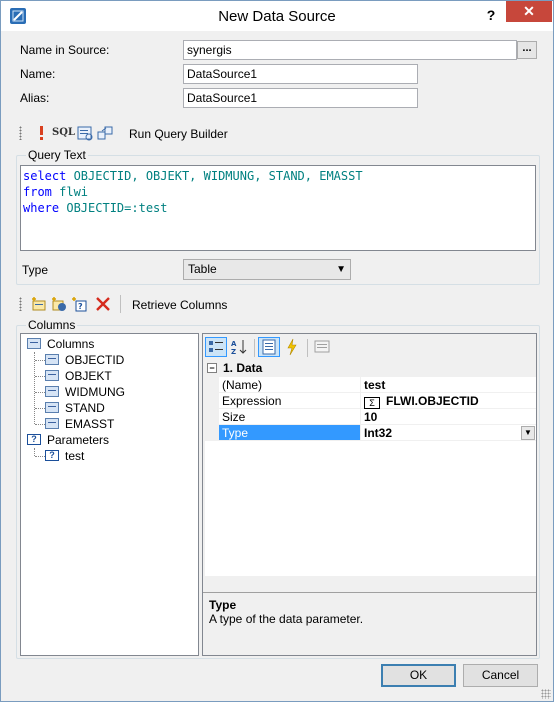 Image resolution: width=554 pixels, height=702 pixels. What do you see at coordinates (350, 50) in the screenshot?
I see `name-in-source-field: synergis` at bounding box center [350, 50].